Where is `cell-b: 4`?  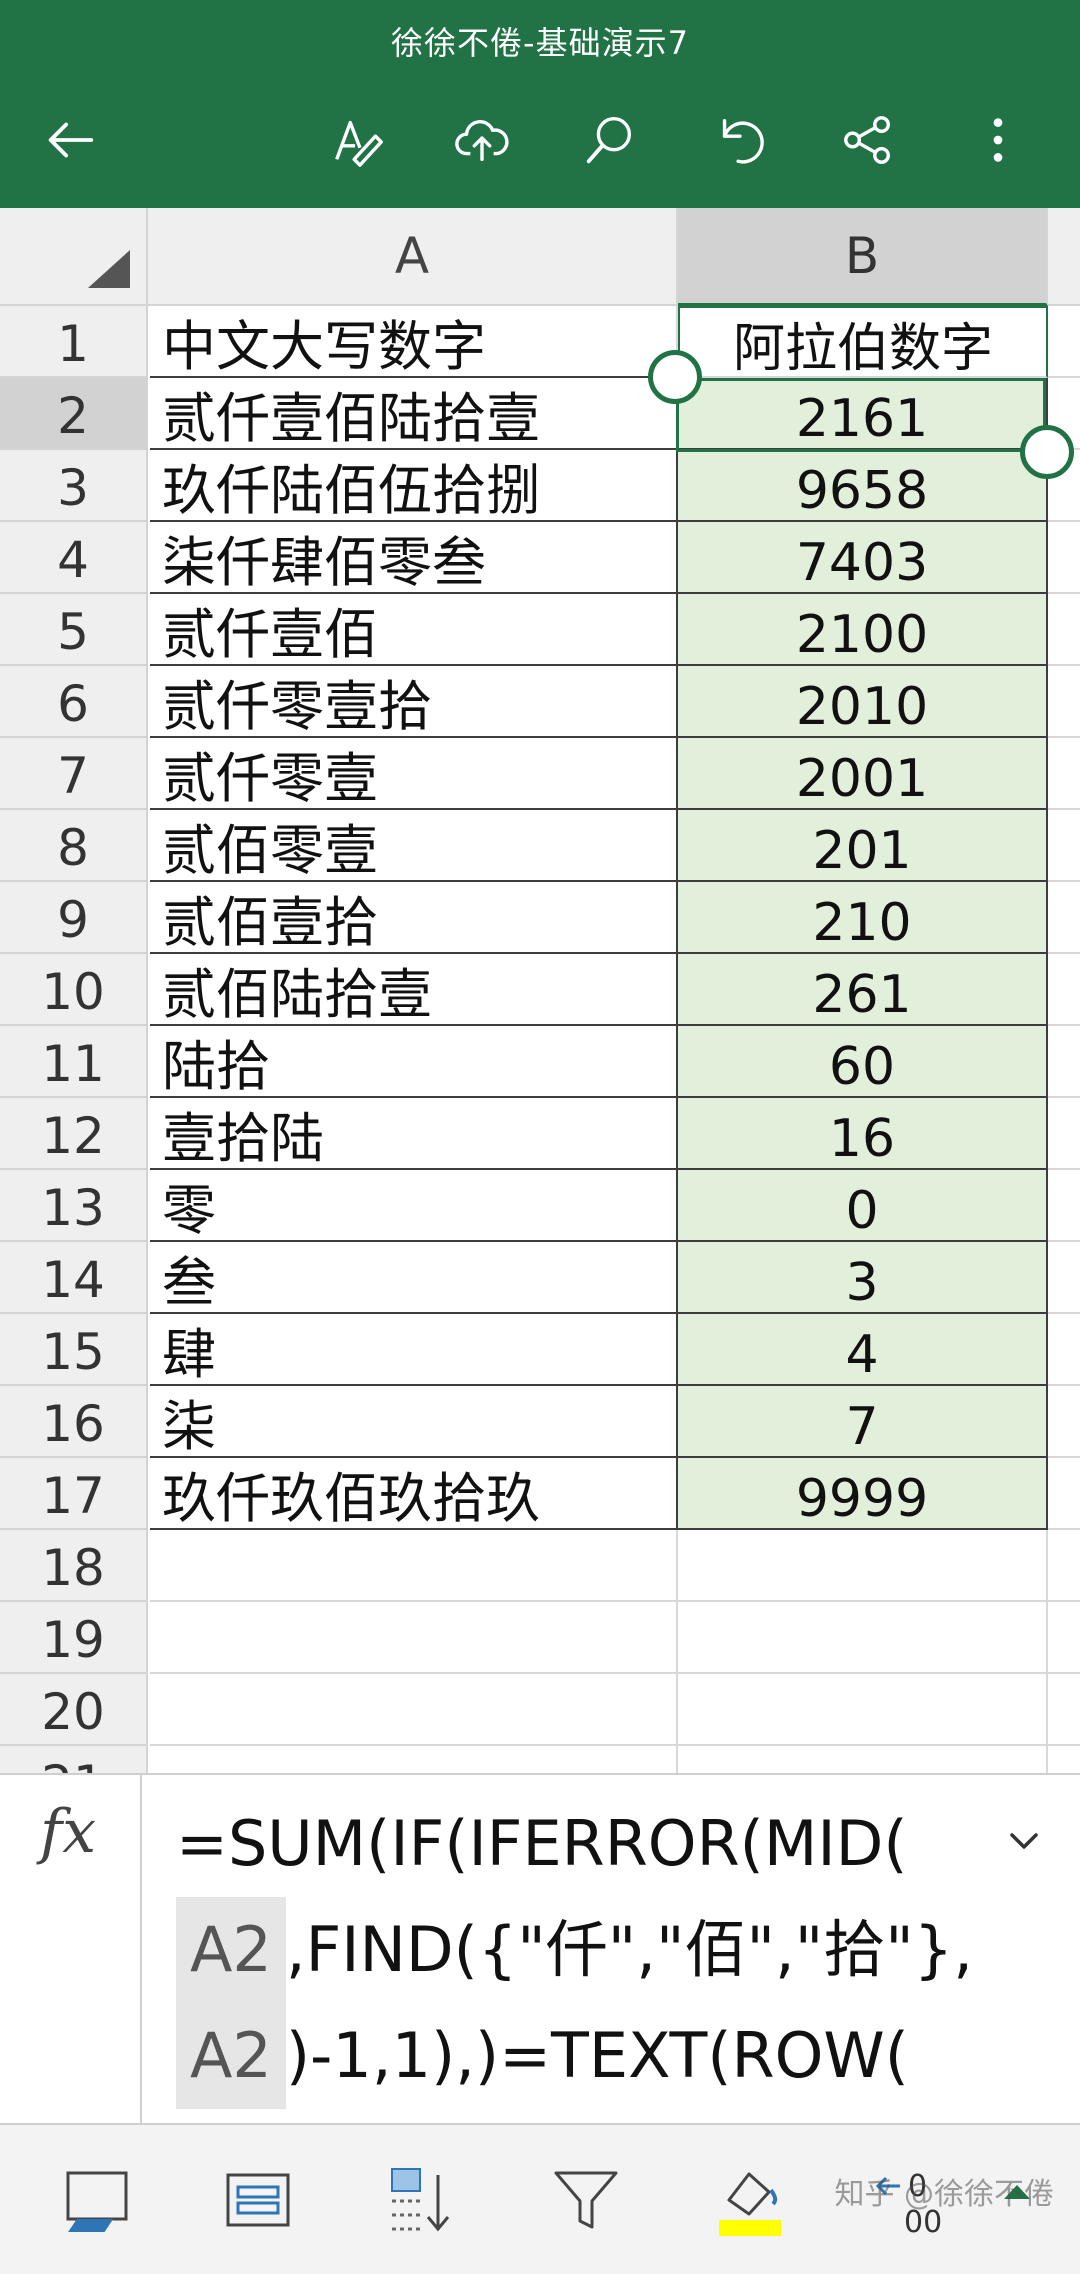 cell-b: 4 is located at coordinates (863, 1350).